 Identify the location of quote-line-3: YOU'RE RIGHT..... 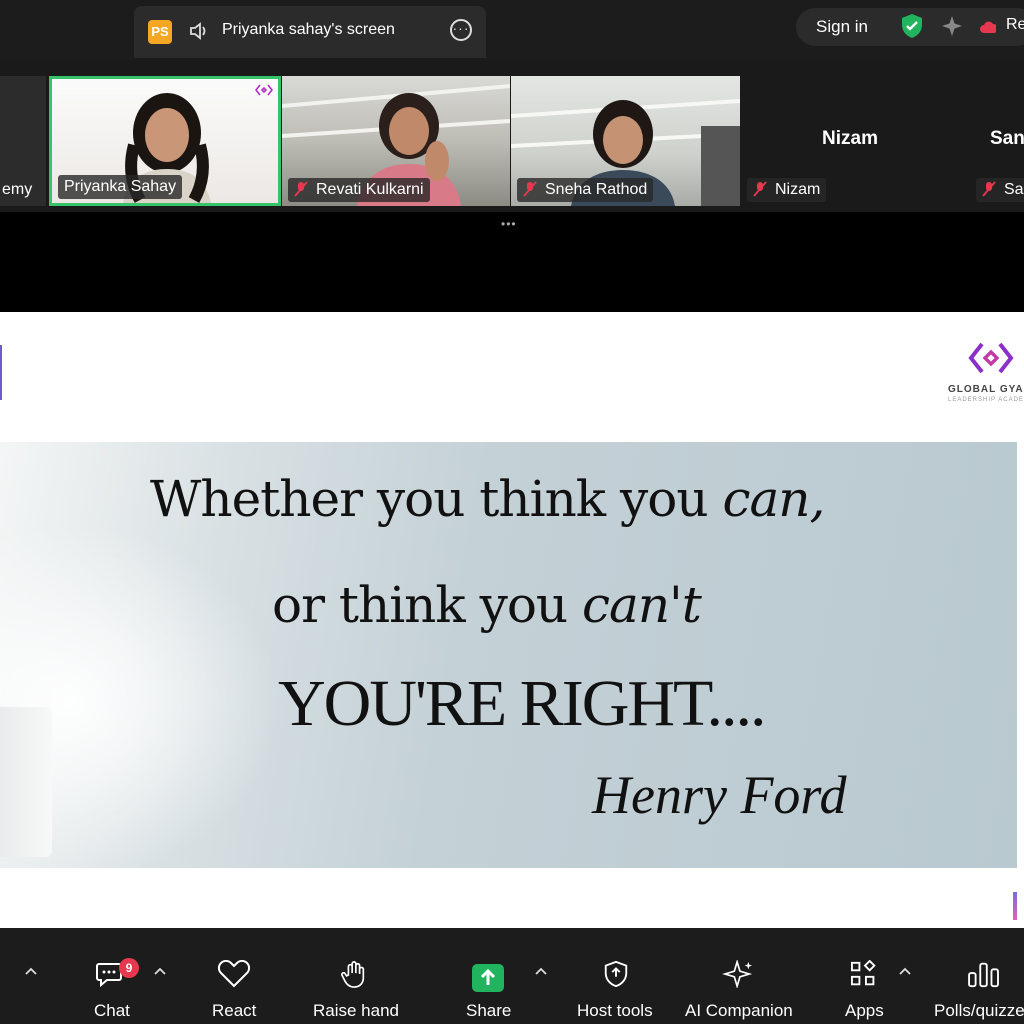
(522, 703).